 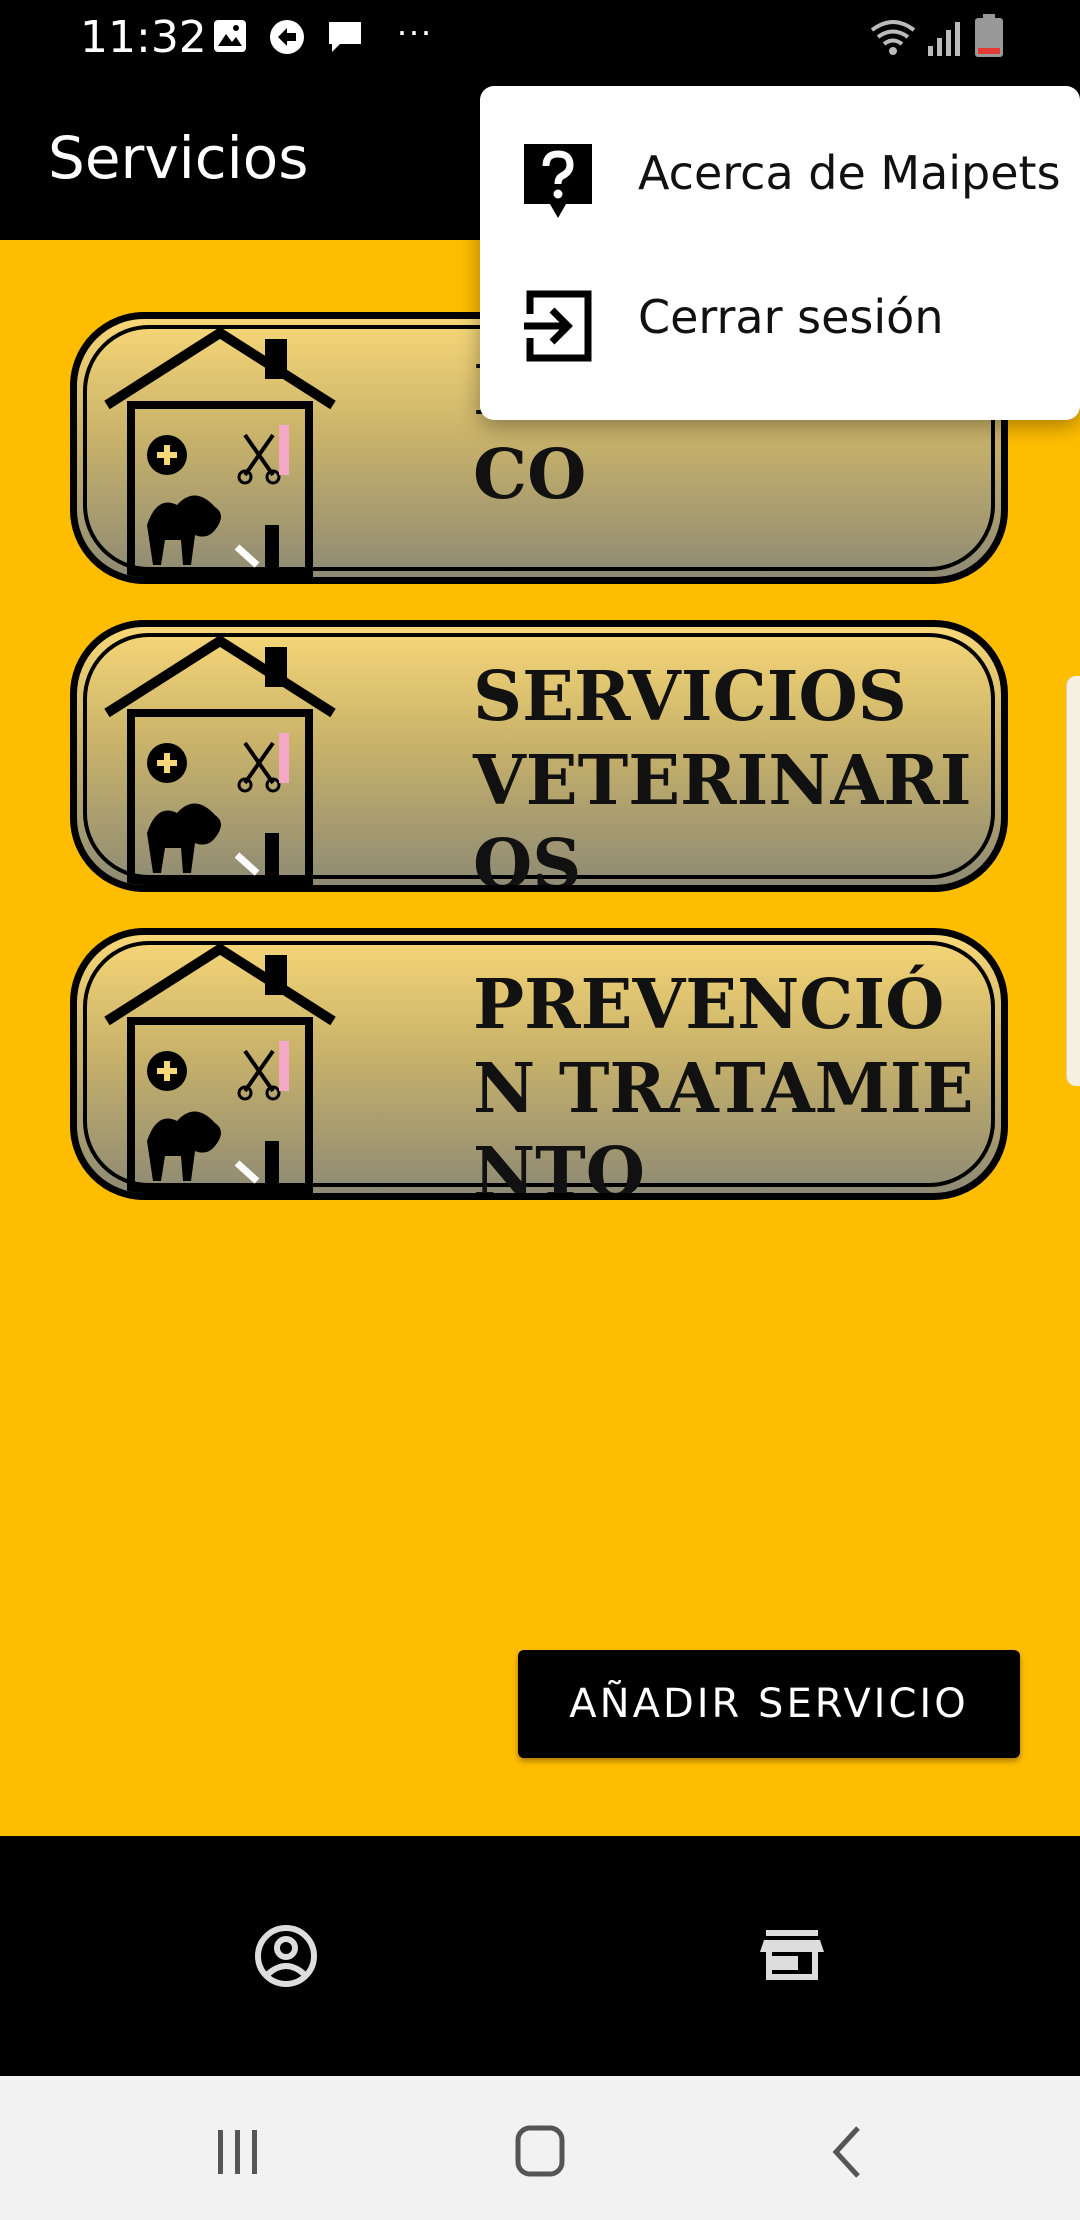 I want to click on help-icon, so click(x=558, y=181).